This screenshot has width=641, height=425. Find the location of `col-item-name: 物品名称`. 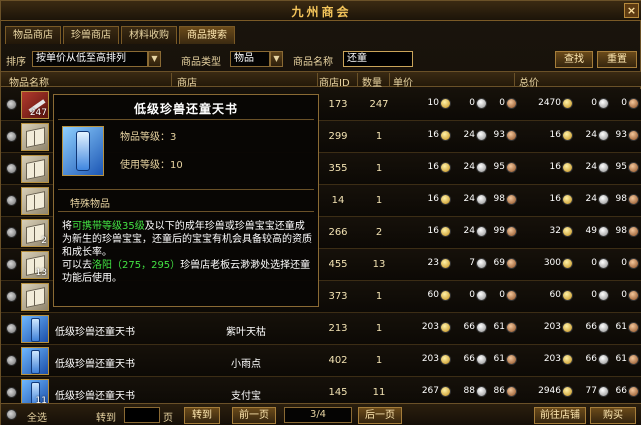

col-item-name: 物品名称 is located at coordinates (29, 83).